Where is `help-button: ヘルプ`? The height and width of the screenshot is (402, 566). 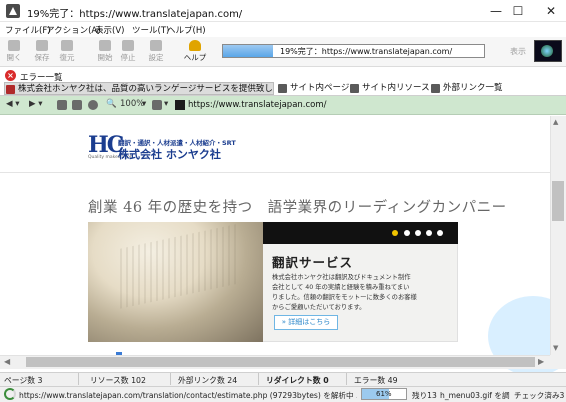 help-button: ヘルプ is located at coordinates (195, 52).